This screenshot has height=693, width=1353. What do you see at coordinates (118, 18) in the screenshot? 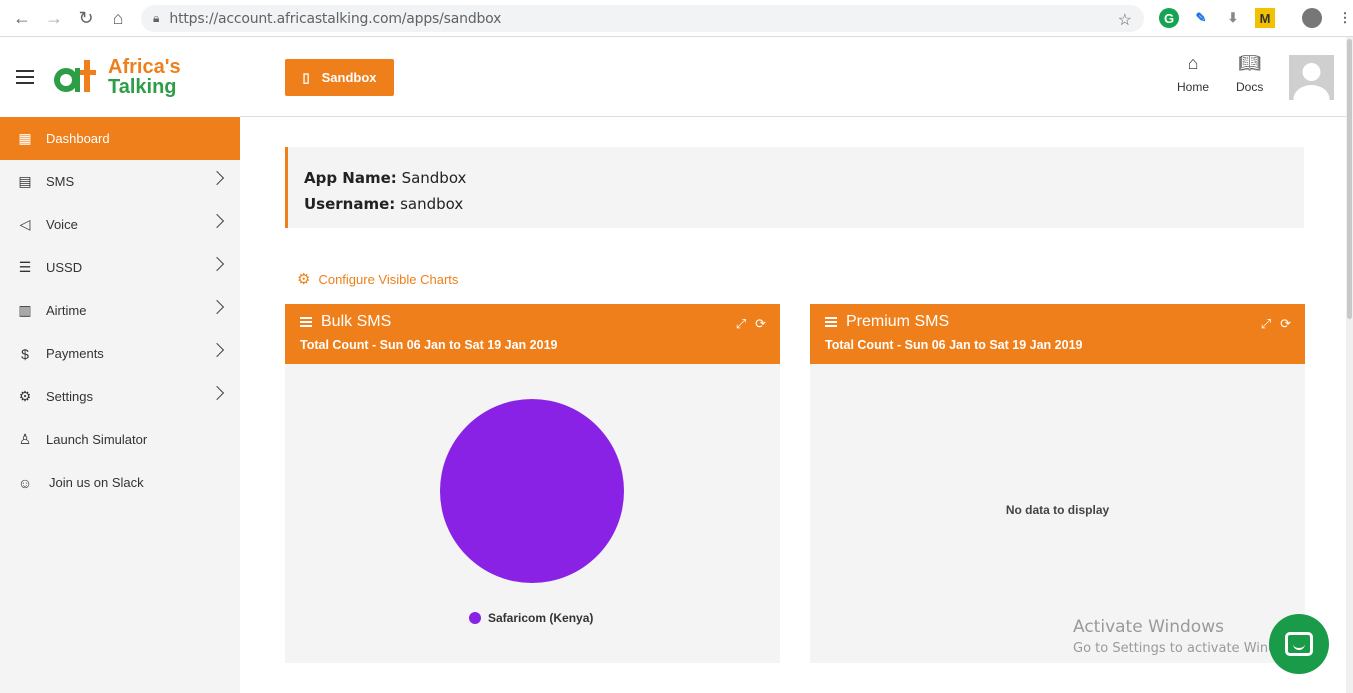
I see `home-browser-icon: ⌂` at bounding box center [118, 18].